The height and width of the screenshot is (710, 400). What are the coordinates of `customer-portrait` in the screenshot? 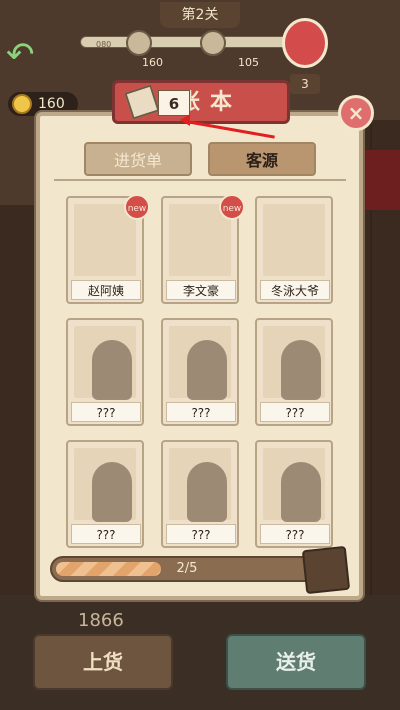 It's located at (294, 240).